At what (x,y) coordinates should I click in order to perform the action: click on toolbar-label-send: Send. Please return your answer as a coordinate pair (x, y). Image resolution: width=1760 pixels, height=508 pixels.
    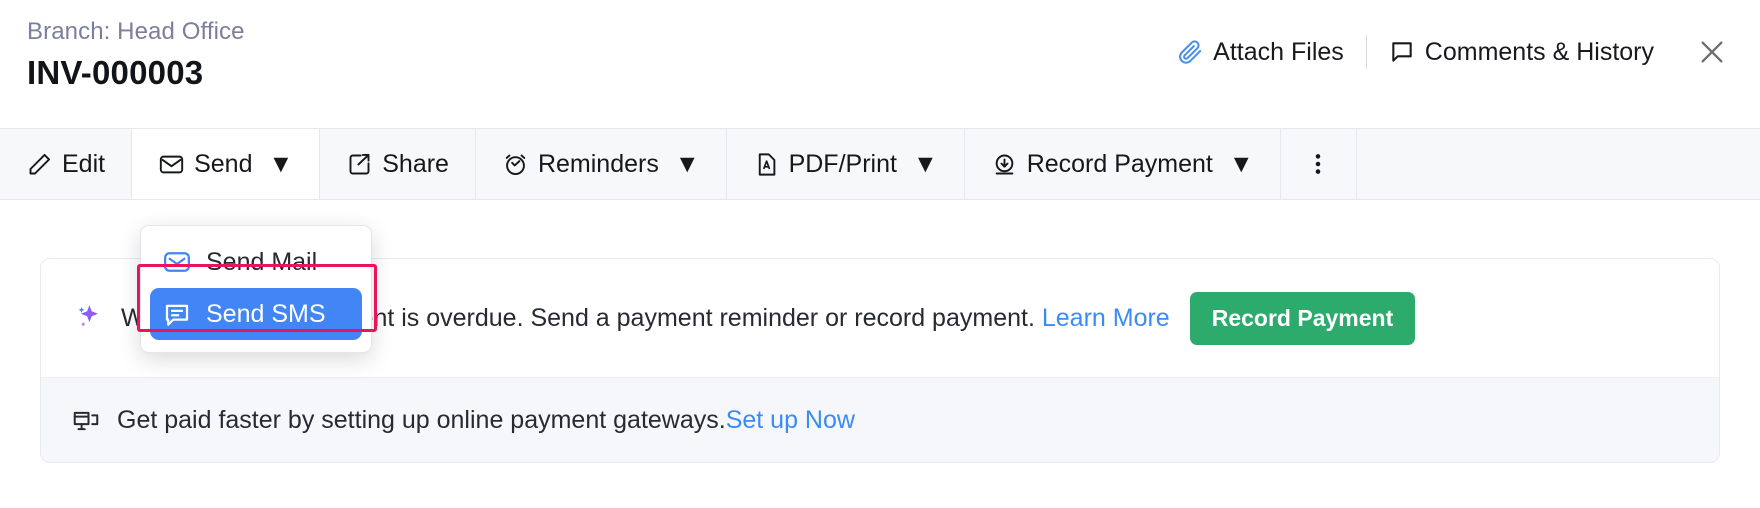
    Looking at the image, I should click on (223, 163).